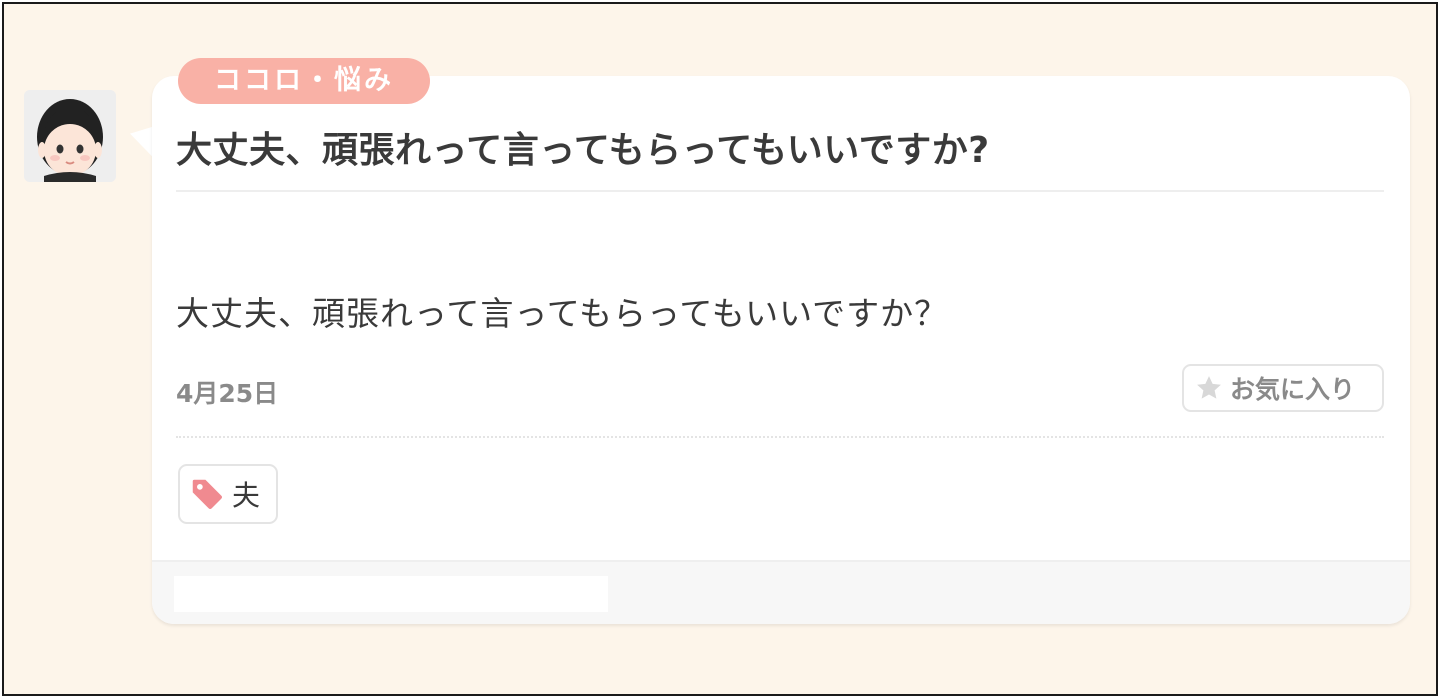 The width and height of the screenshot is (1440, 698). I want to click on tag-icon, so click(207, 494).